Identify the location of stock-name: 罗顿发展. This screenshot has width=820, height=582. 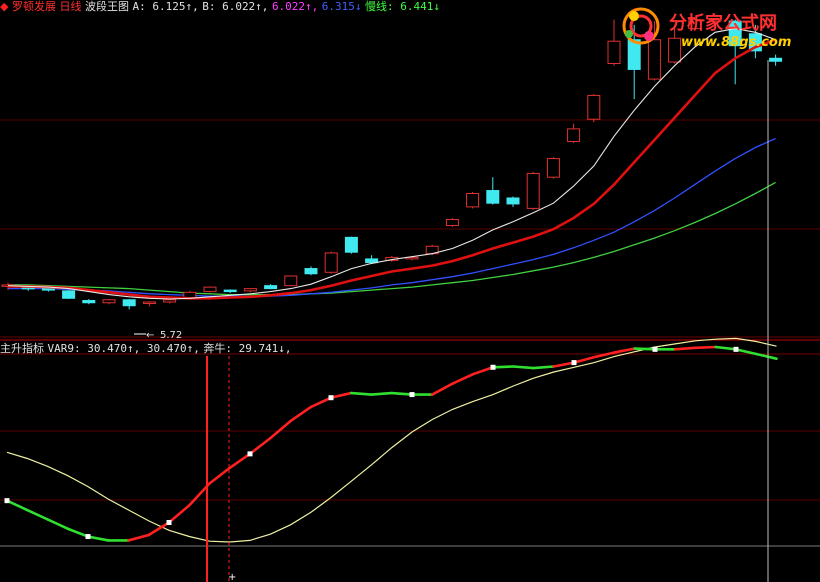
(34, 6).